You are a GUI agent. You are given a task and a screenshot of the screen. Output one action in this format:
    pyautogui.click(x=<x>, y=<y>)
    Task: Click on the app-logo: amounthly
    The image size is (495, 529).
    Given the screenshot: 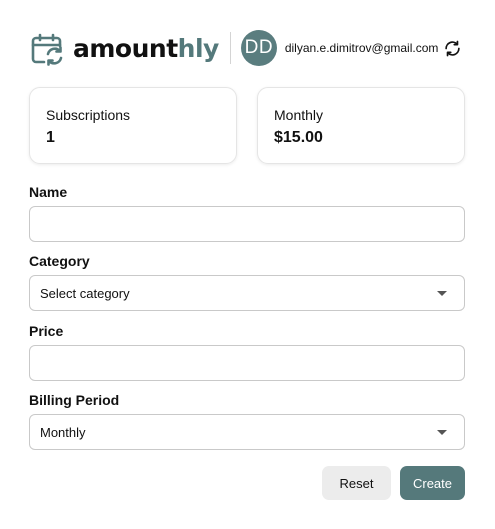 What is the action you would take?
    pyautogui.click(x=146, y=48)
    